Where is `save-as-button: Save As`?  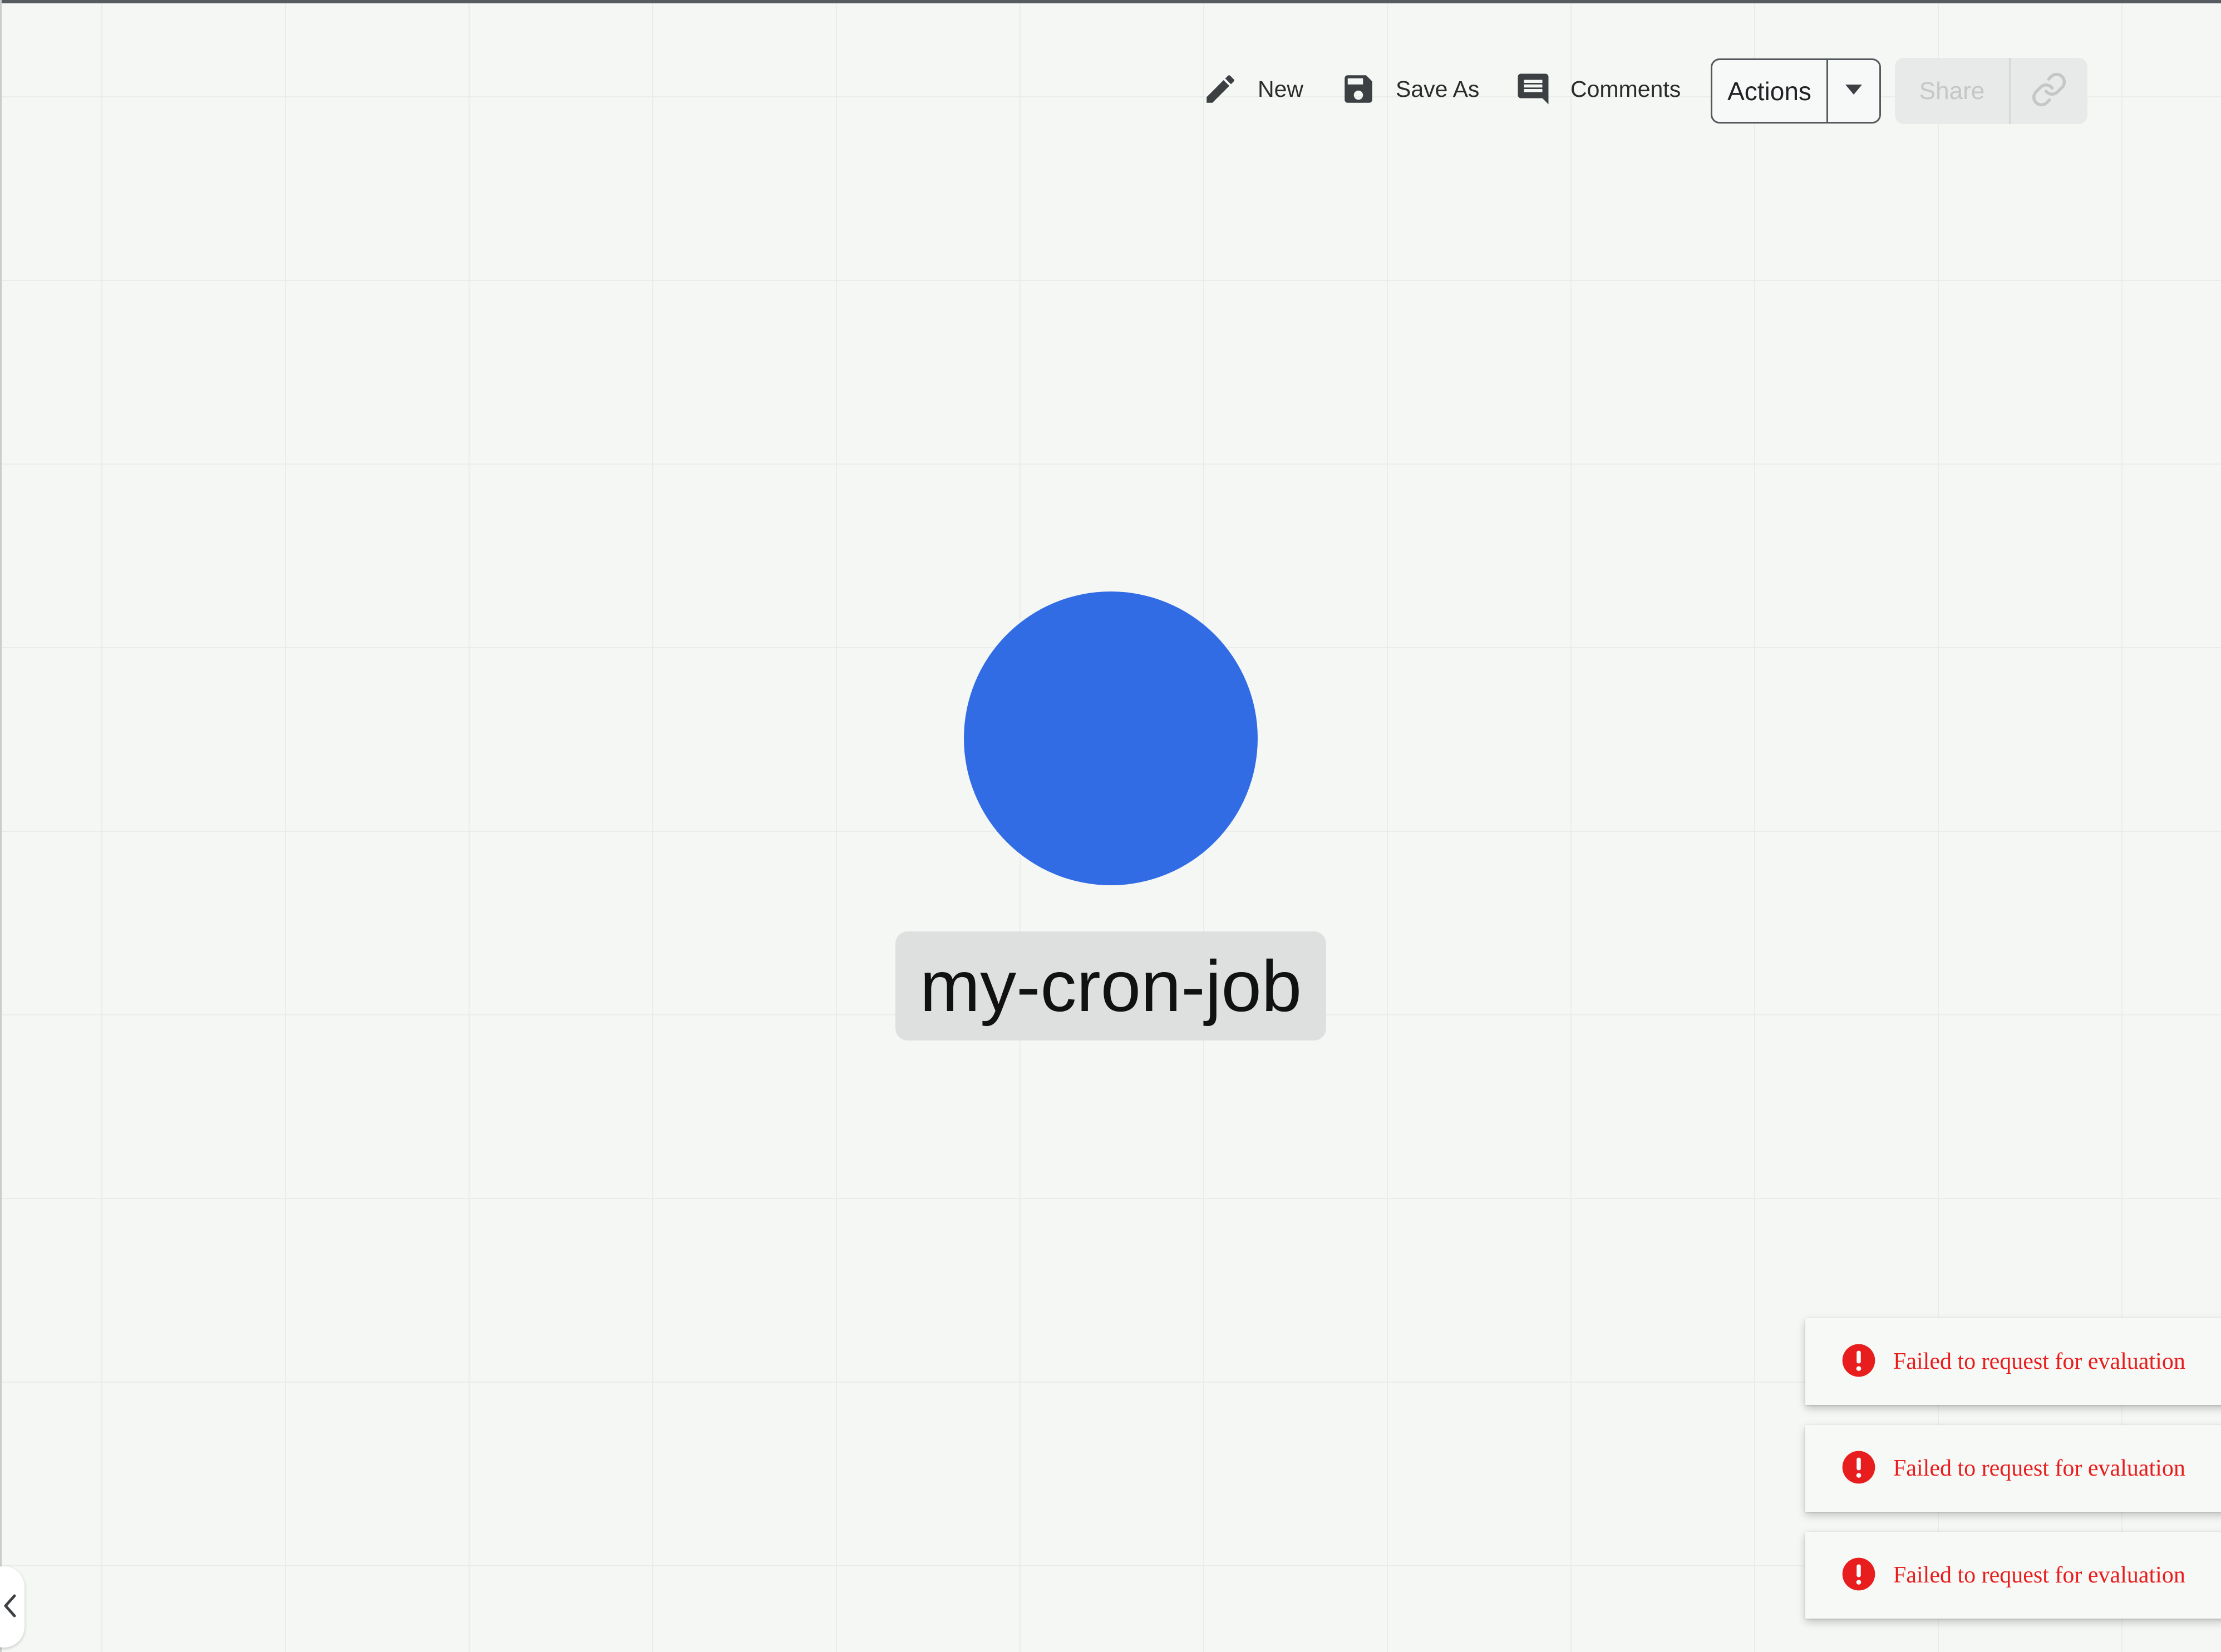
save-as-button: Save As is located at coordinates (1409, 89).